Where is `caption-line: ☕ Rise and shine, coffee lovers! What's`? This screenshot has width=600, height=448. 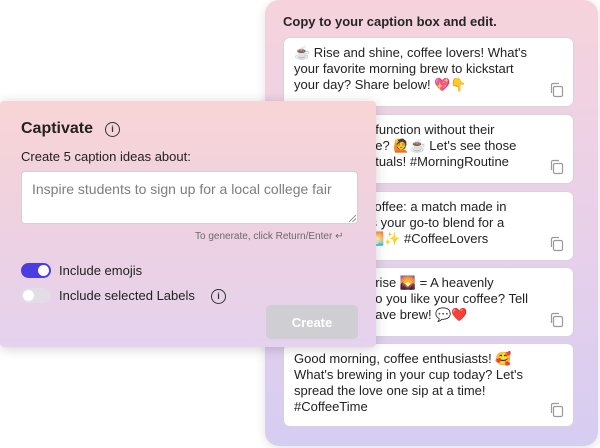
caption-line: ☕ Rise and shine, coffee lovers! What's is located at coordinates (411, 52).